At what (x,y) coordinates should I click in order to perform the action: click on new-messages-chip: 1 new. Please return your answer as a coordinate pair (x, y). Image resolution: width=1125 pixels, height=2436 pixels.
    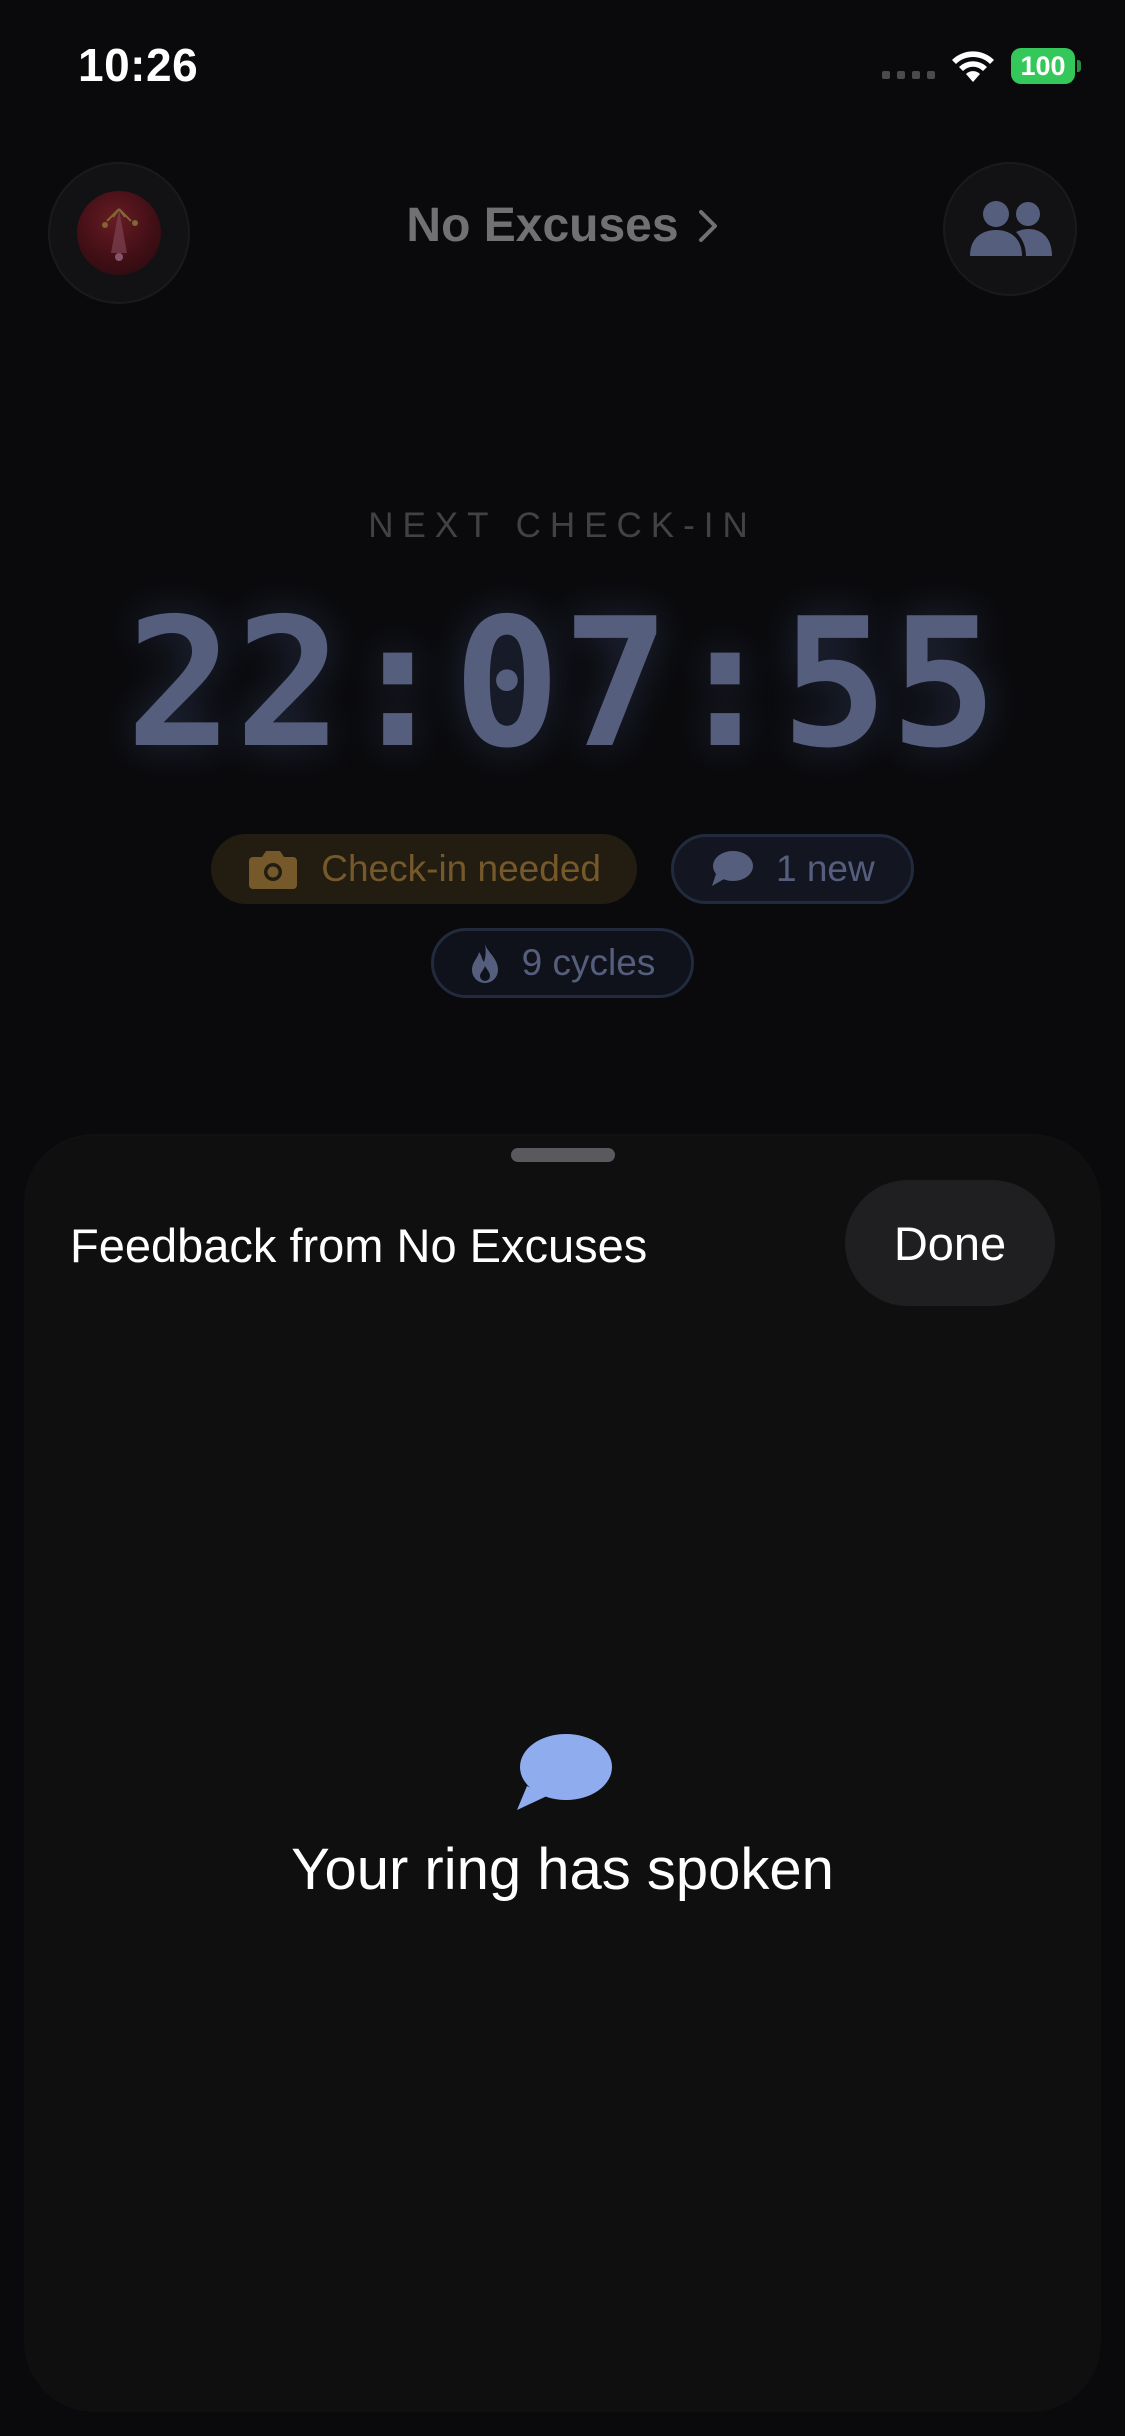
    Looking at the image, I should click on (792, 869).